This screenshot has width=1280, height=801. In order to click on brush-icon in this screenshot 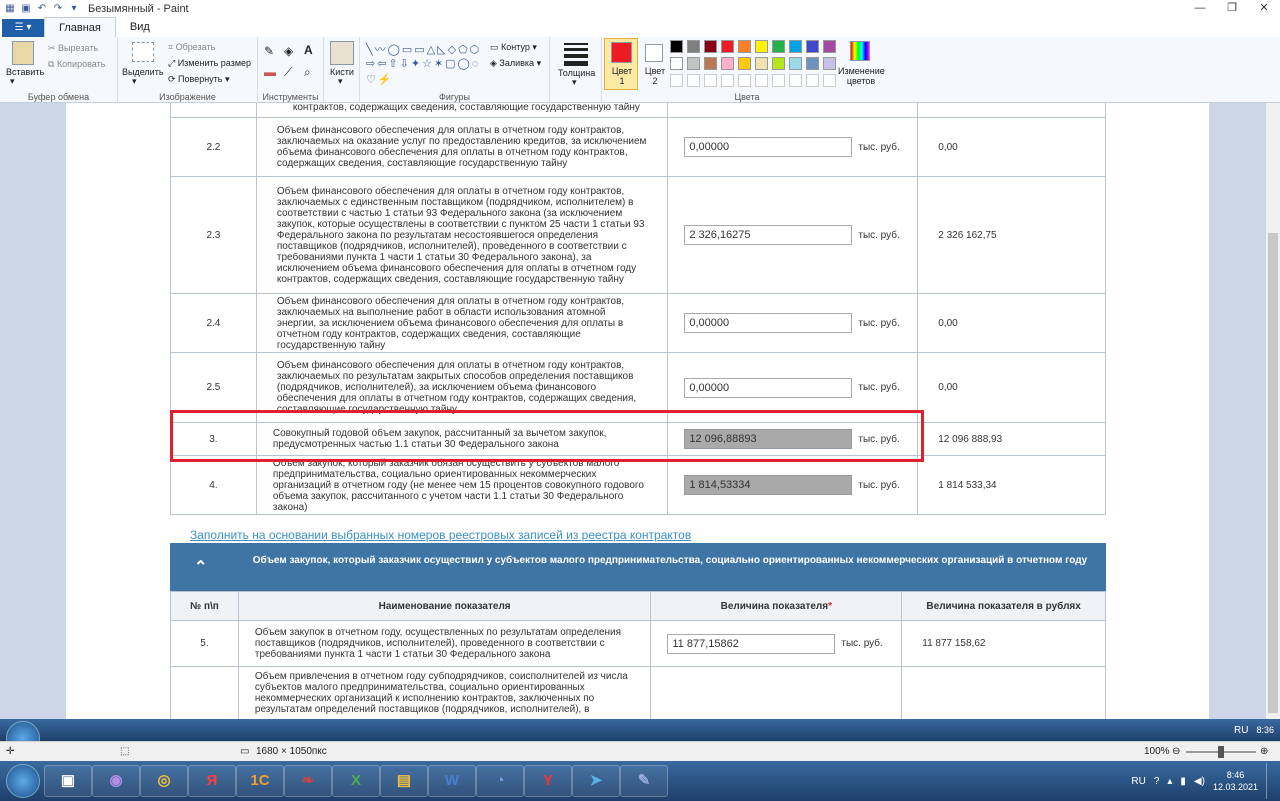, I will do `click(342, 53)`.